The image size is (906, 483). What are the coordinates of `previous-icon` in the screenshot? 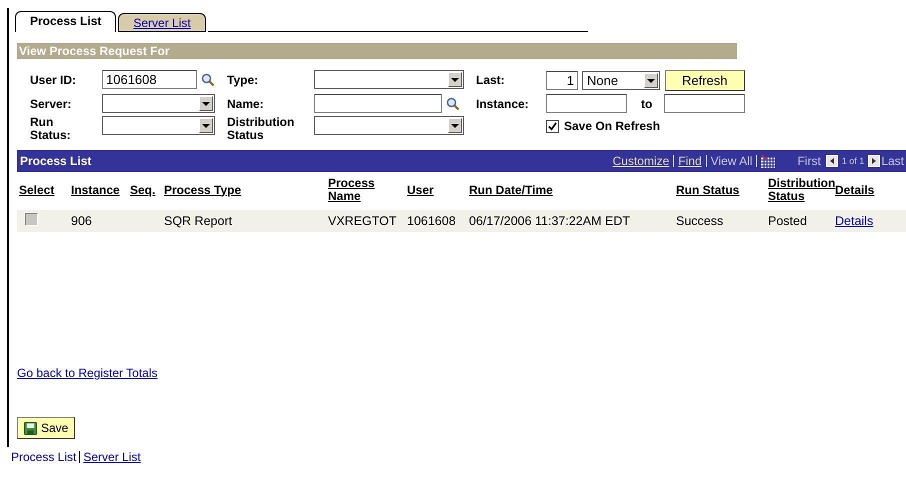 It's located at (832, 161).